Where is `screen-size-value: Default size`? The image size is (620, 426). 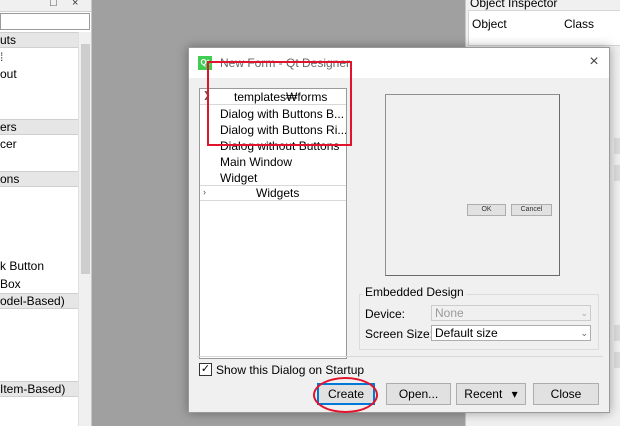
screen-size-value: Default size is located at coordinates (466, 333).